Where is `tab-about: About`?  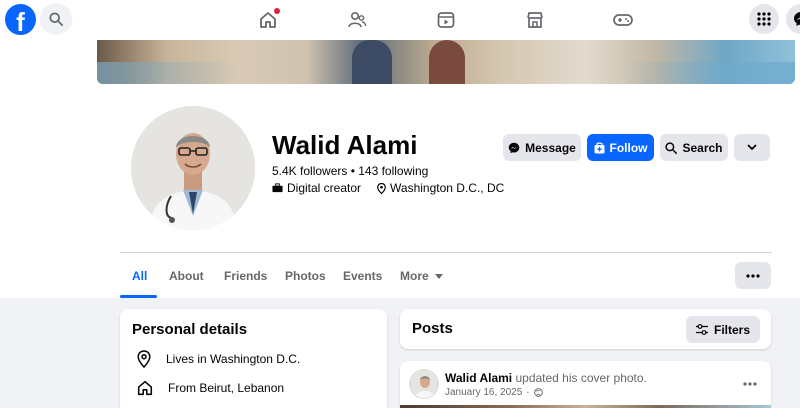 tab-about: About is located at coordinates (186, 276).